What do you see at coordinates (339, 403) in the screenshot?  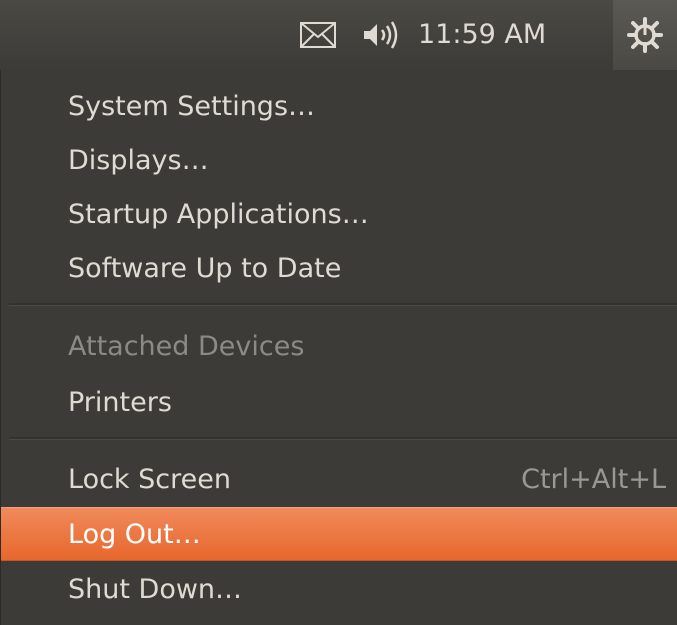 I see `menu-item-printers: Printers` at bounding box center [339, 403].